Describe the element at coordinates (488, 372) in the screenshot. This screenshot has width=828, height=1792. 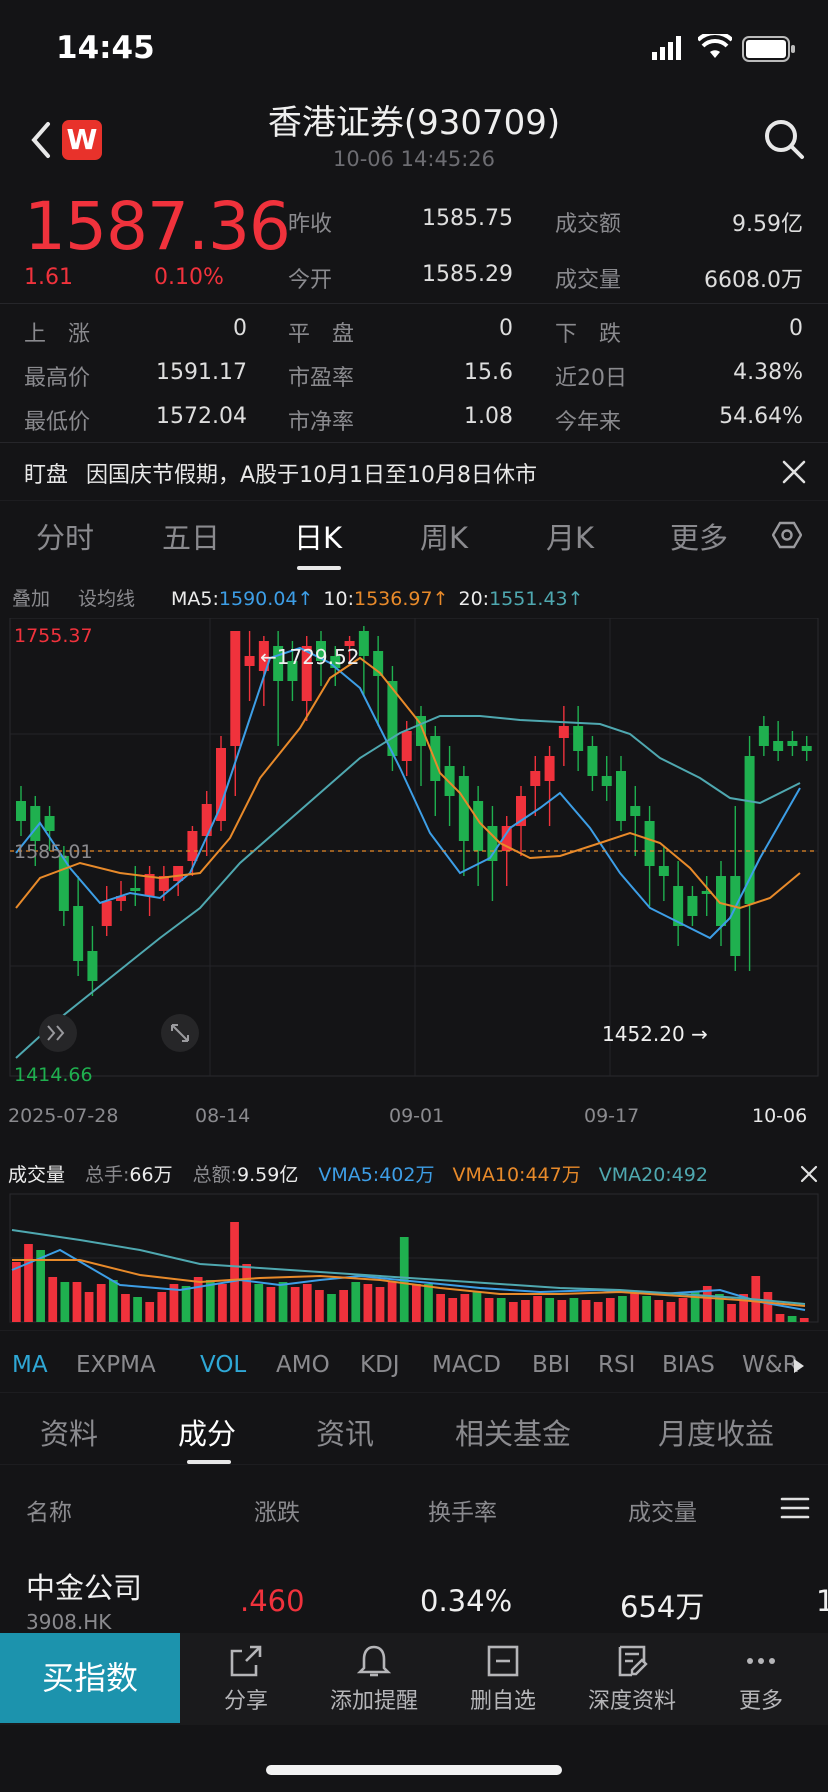
I see `pe-value: 15.6` at that location.